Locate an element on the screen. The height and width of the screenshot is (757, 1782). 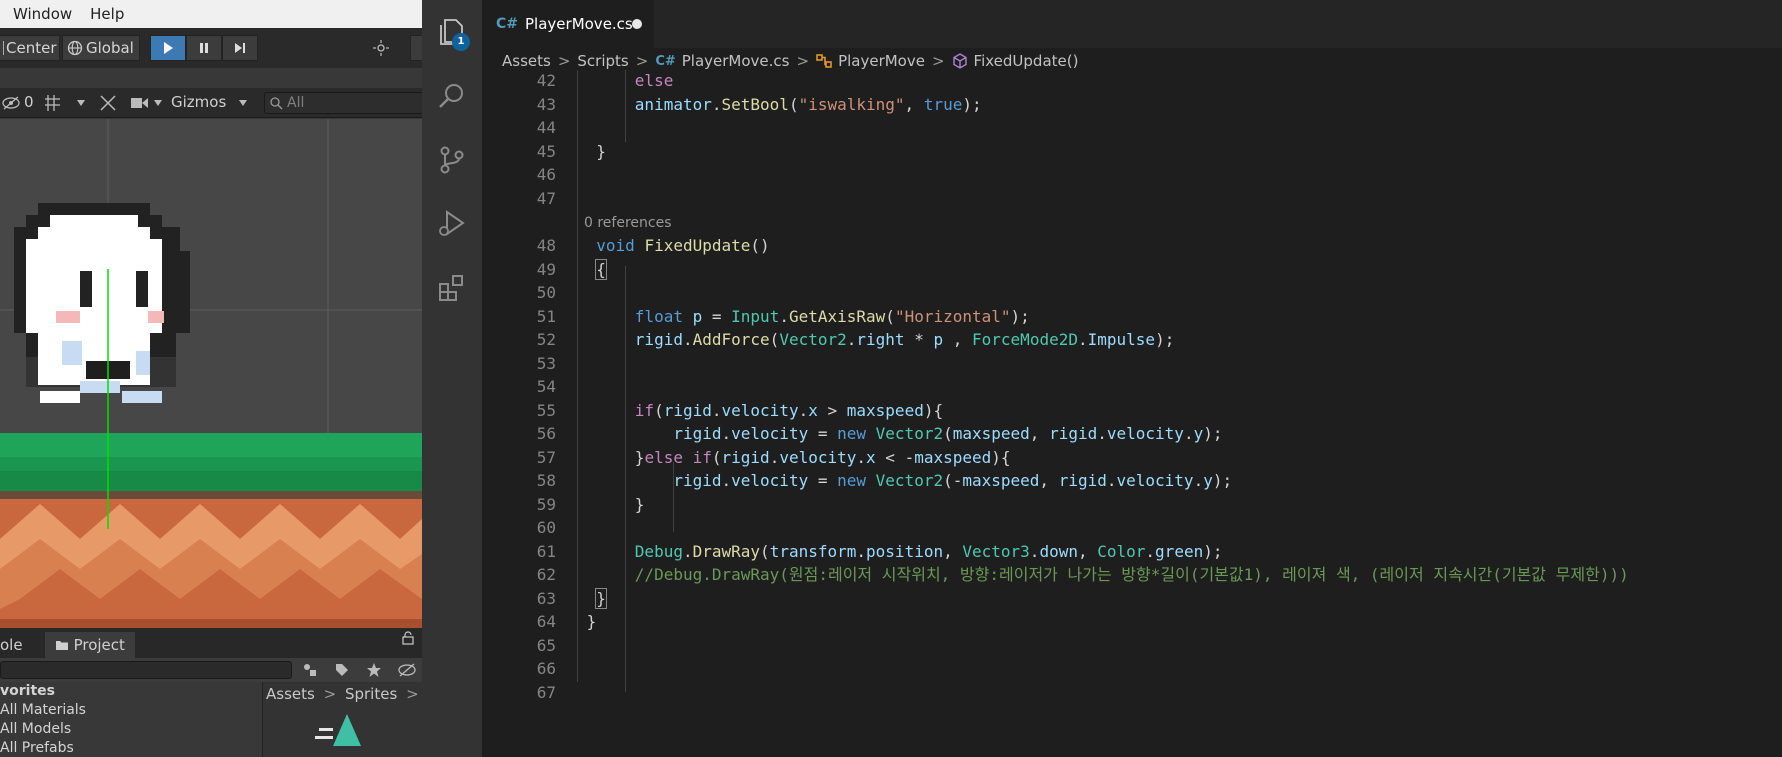
method-symbol-icon is located at coordinates (959, 61).